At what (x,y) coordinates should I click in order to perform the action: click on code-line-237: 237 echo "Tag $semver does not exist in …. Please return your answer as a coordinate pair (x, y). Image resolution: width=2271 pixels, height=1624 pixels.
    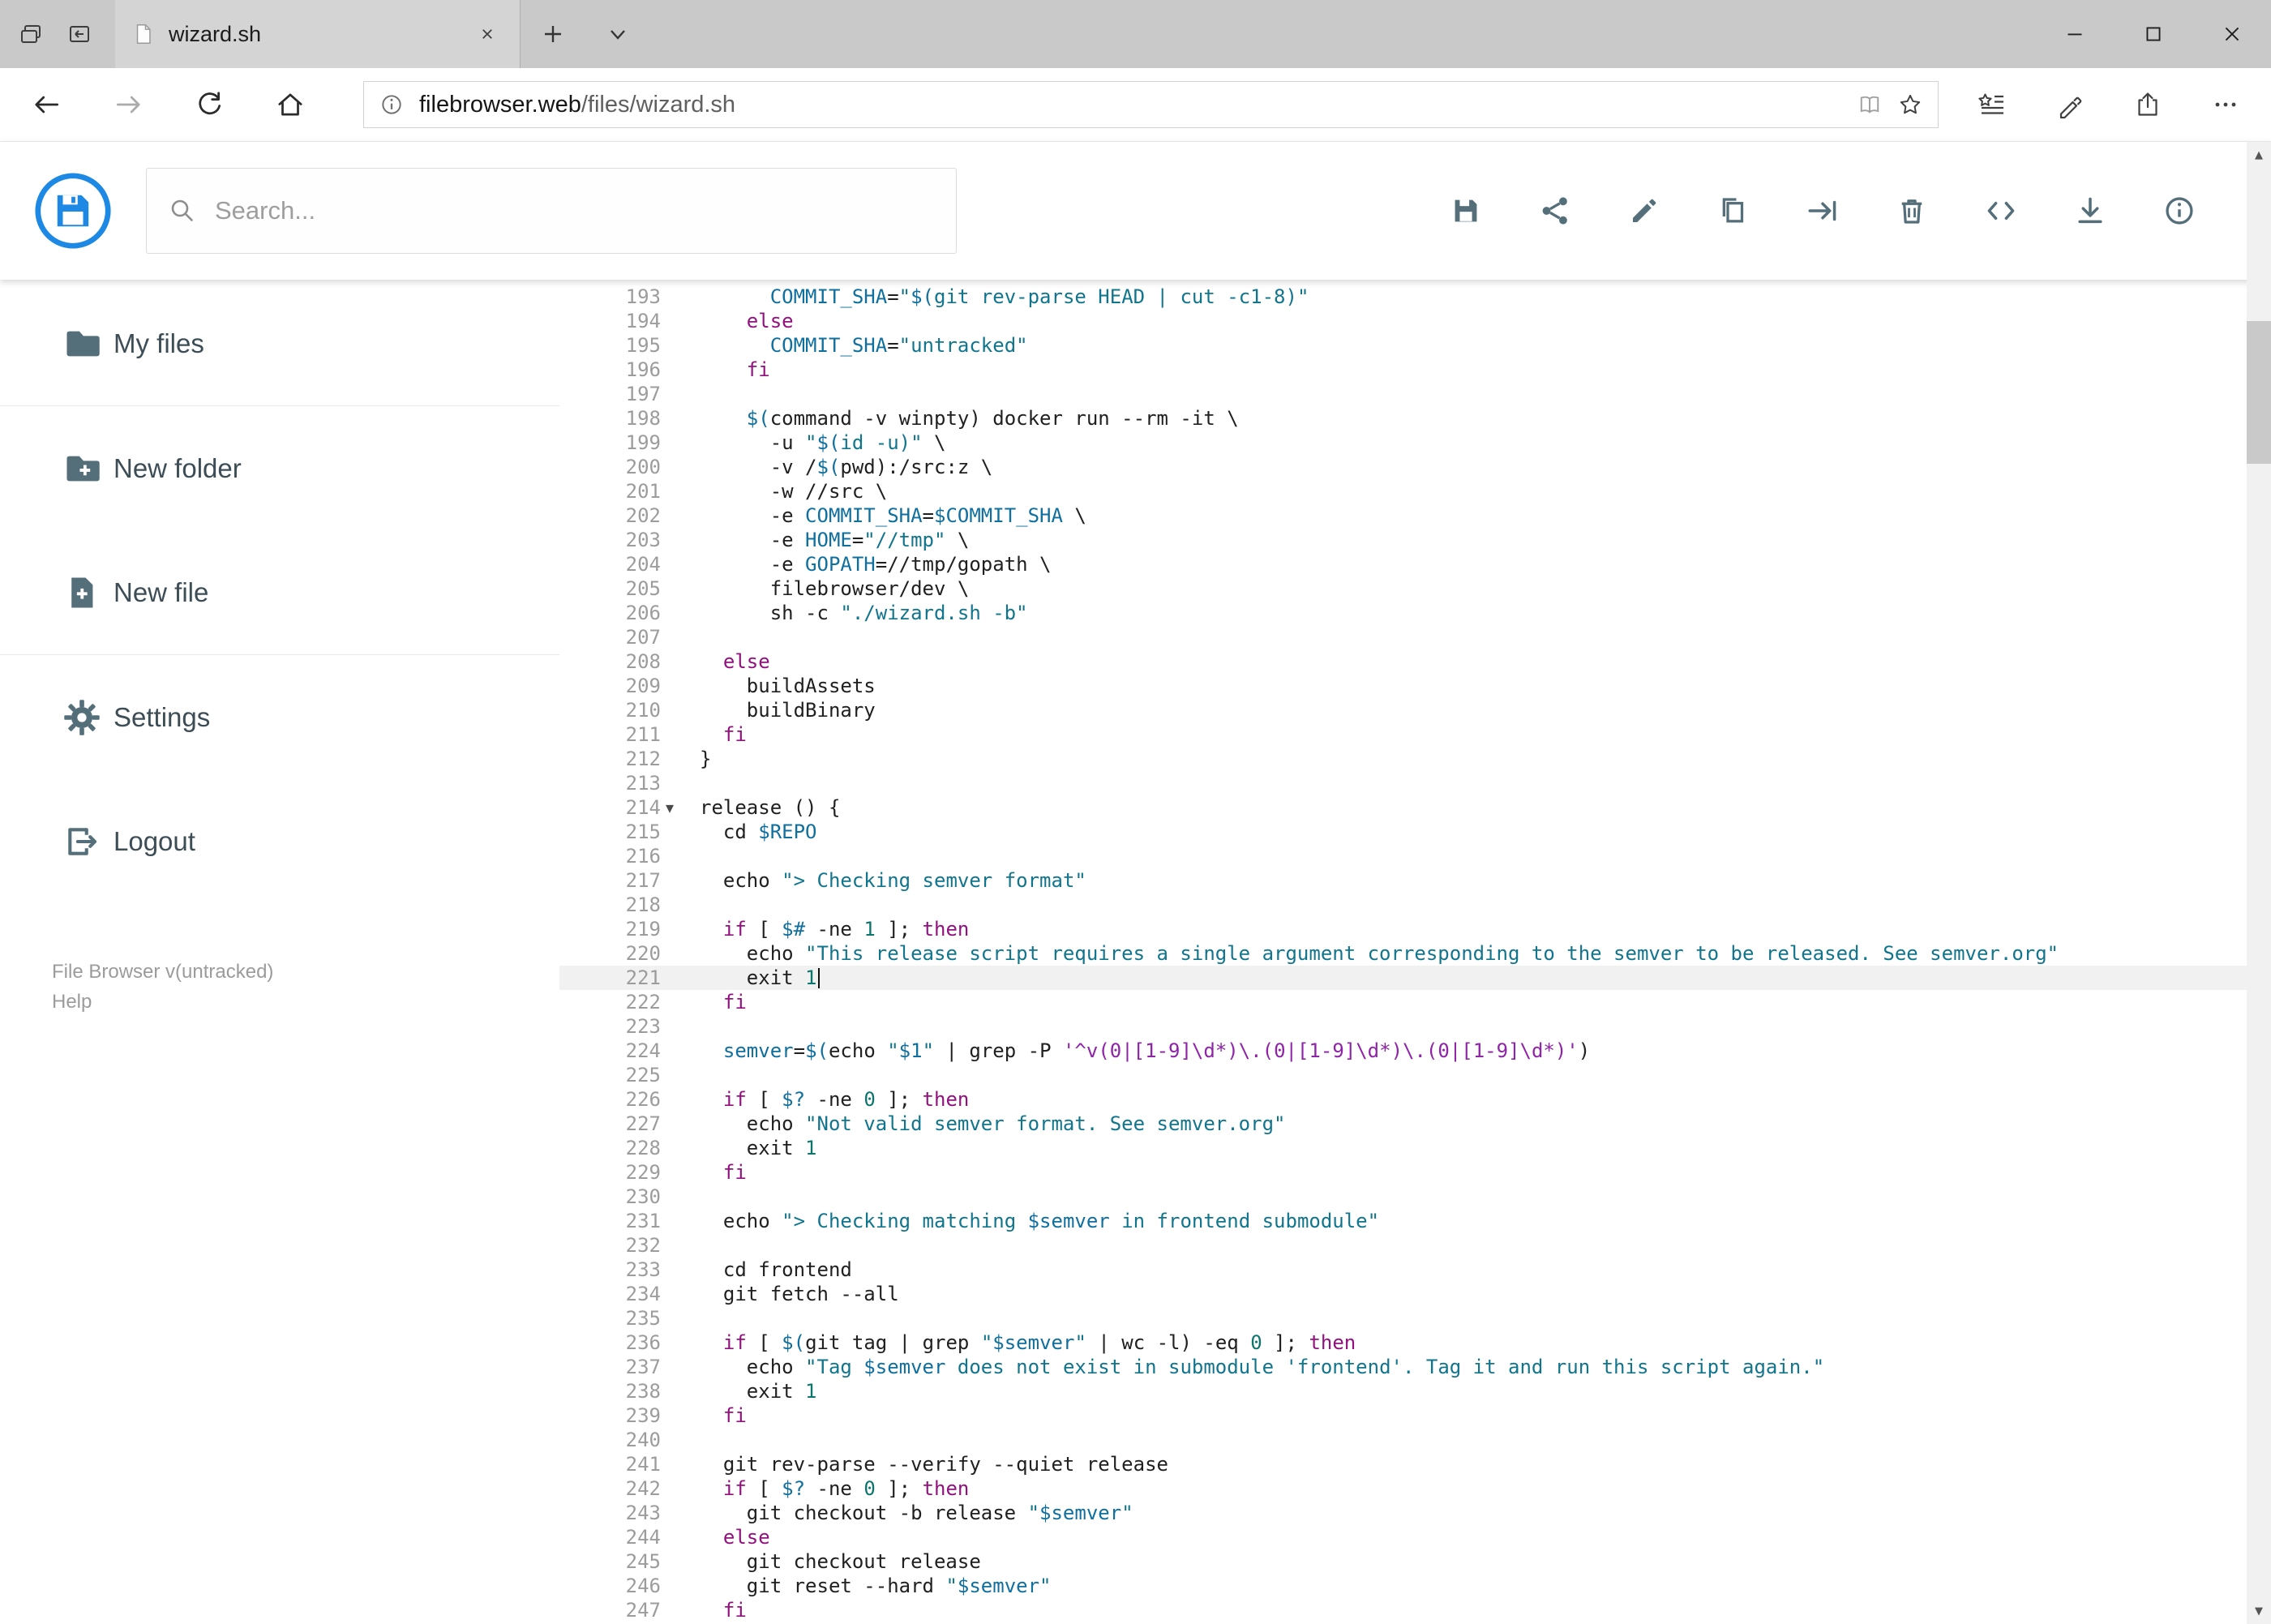
    Looking at the image, I should click on (1415, 1367).